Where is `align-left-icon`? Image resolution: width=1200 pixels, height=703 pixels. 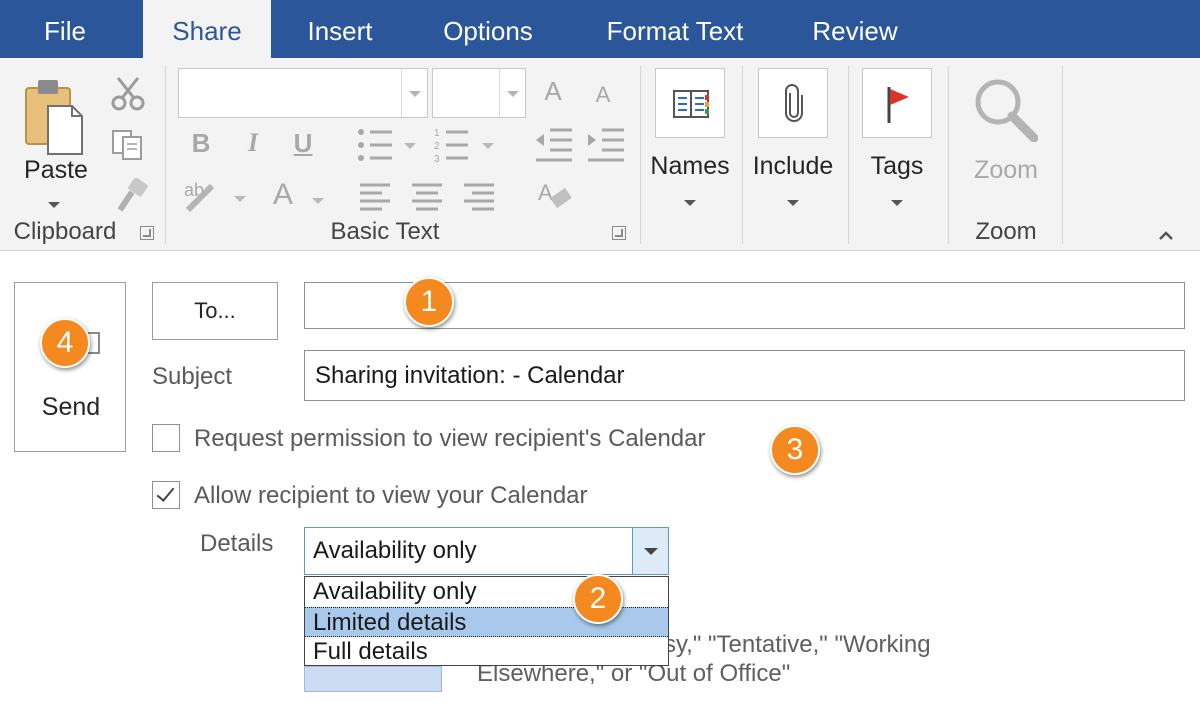 align-left-icon is located at coordinates (375, 197).